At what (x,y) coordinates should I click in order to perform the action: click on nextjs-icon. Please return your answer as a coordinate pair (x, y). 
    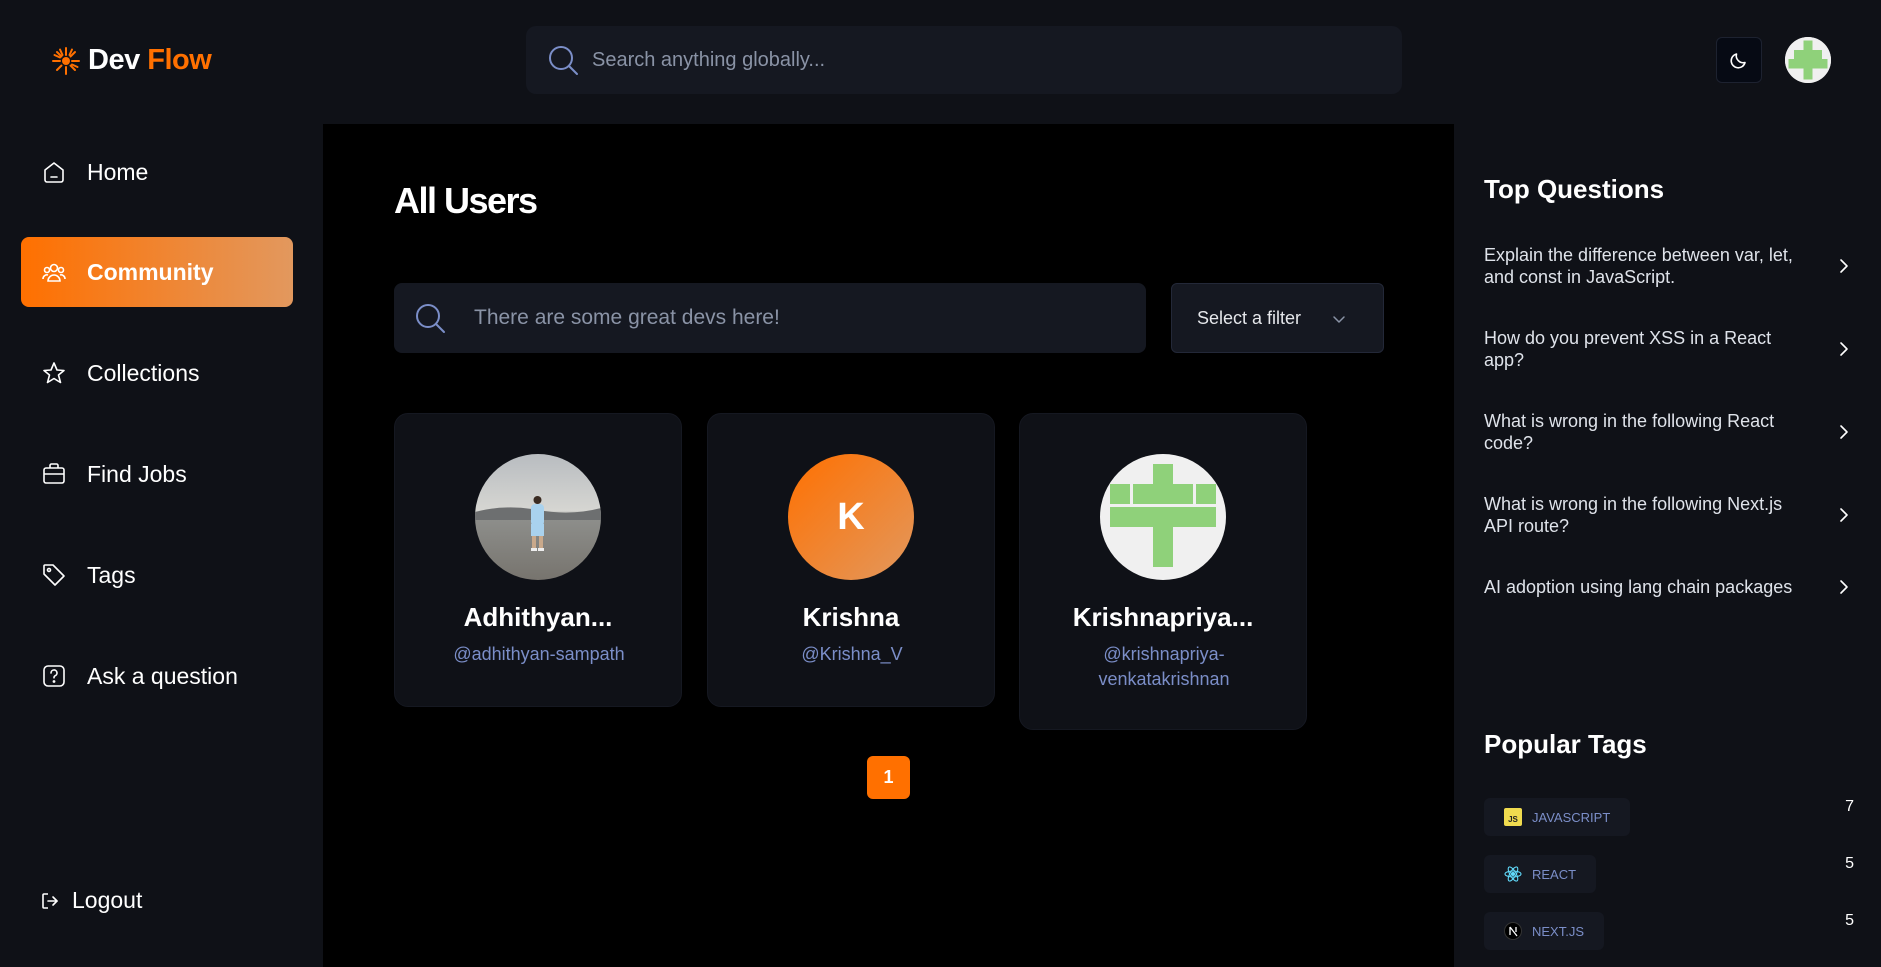
    Looking at the image, I should click on (1513, 931).